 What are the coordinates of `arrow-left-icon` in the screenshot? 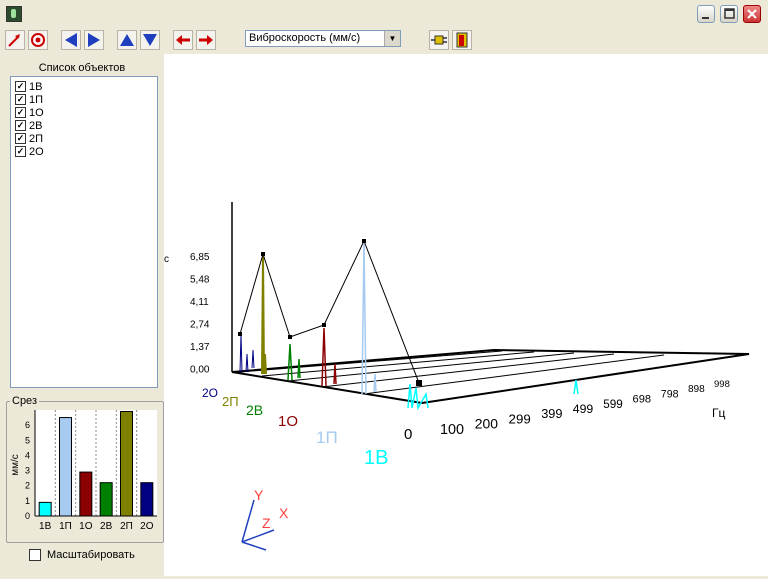 It's located at (71, 40).